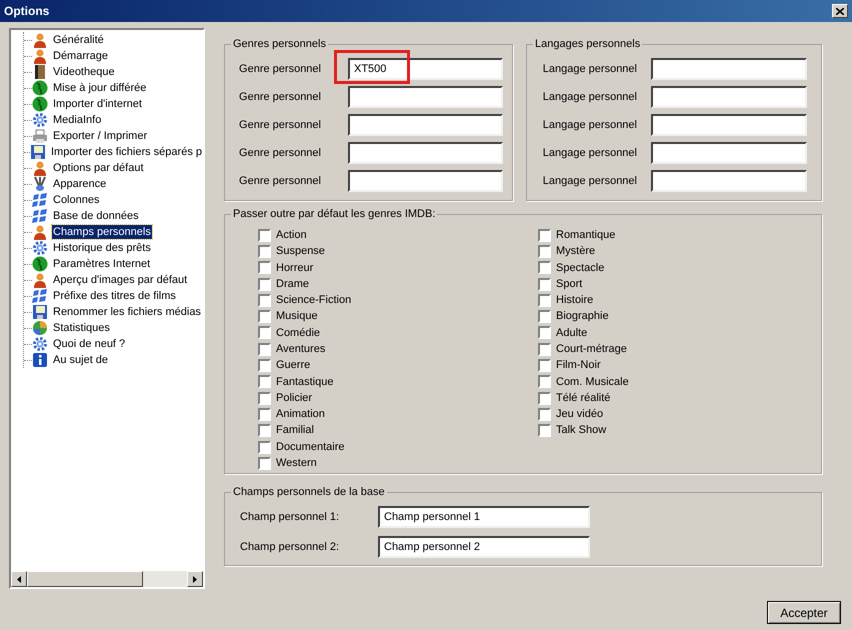 This screenshot has width=852, height=630. I want to click on checkbox-label: Comédie, so click(298, 333).